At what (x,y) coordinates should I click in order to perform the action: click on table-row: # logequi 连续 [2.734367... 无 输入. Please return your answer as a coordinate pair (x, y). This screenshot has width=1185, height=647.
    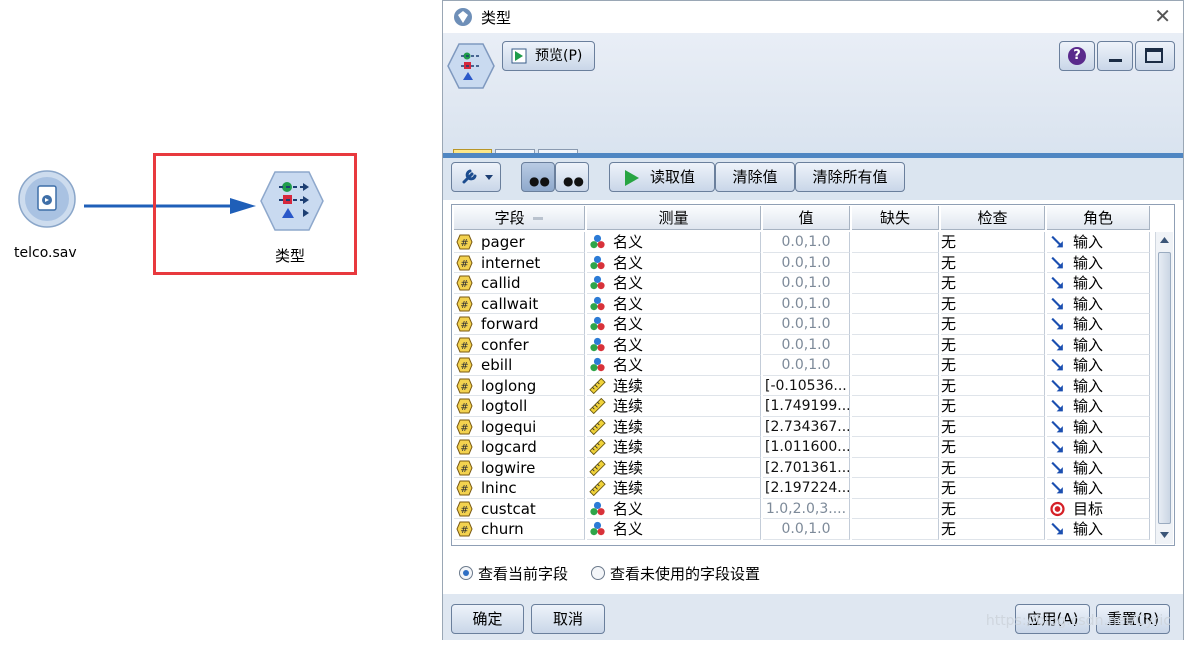
    Looking at the image, I should click on (802, 426).